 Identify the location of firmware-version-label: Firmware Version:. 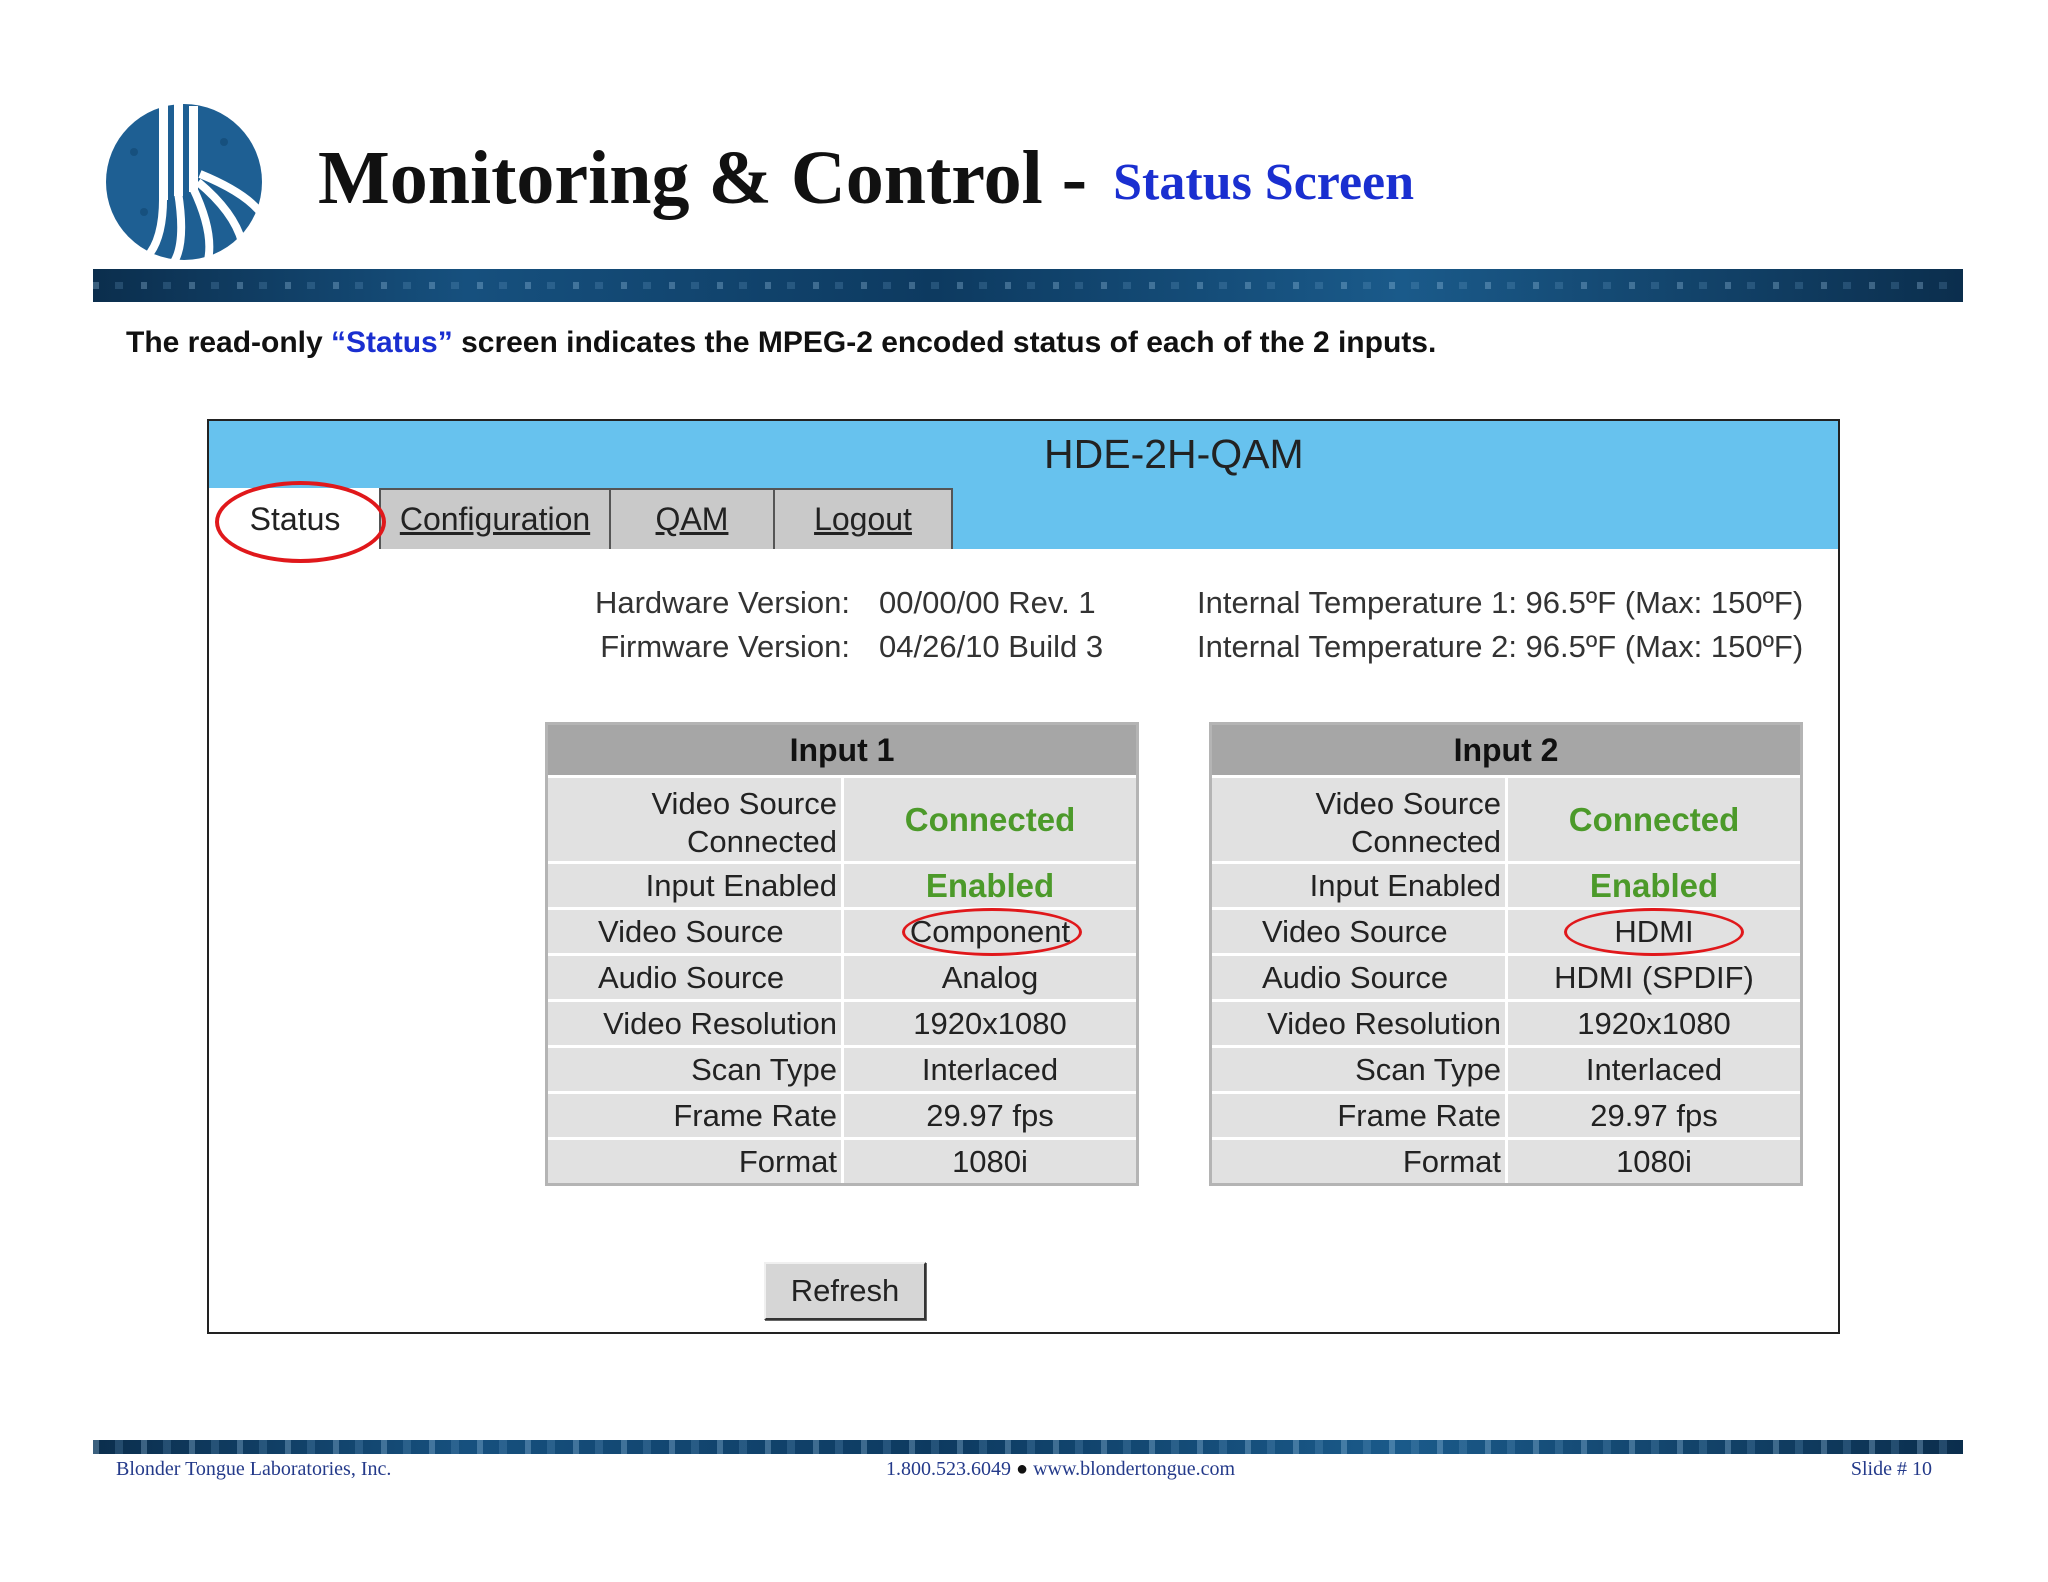
(725, 646).